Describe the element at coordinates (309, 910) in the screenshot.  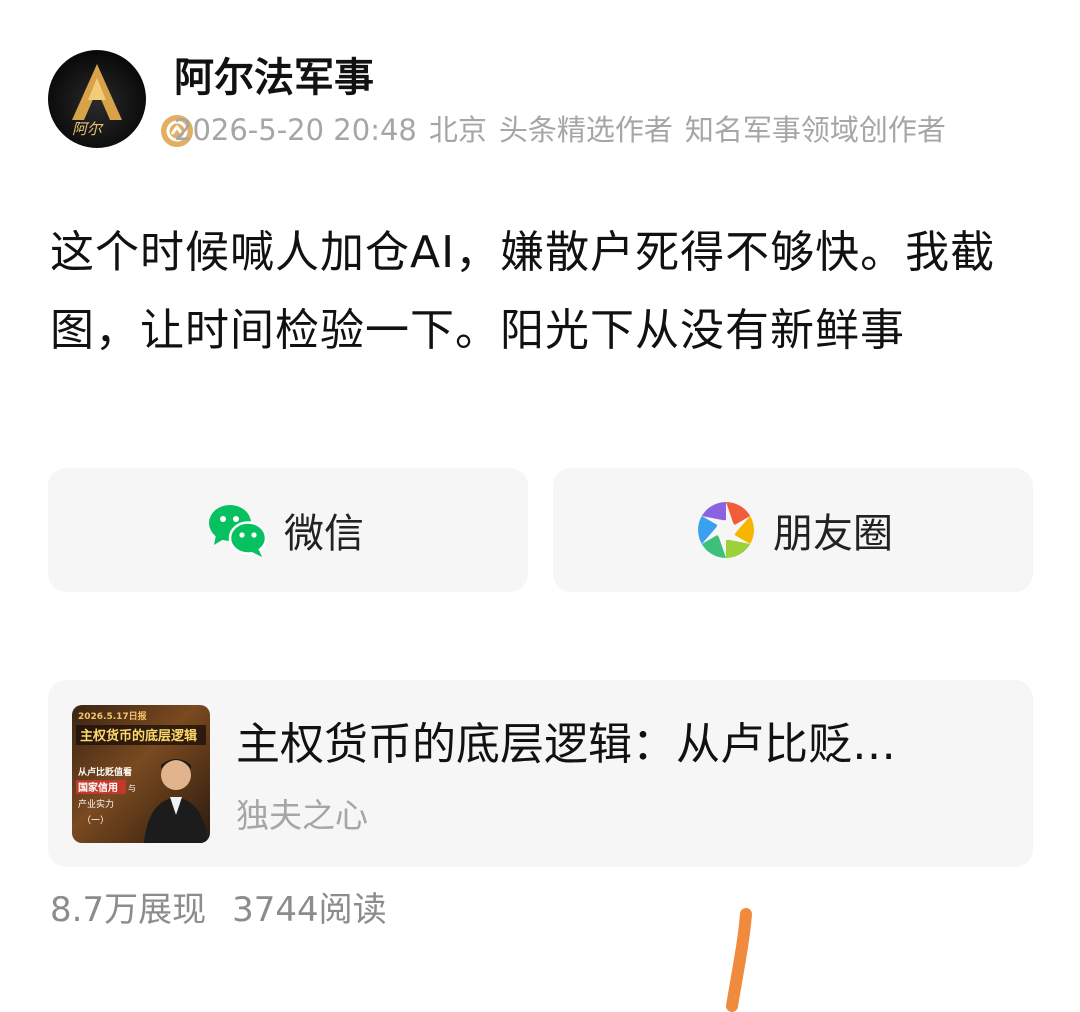
I see `reads-count: 3744阅读` at that location.